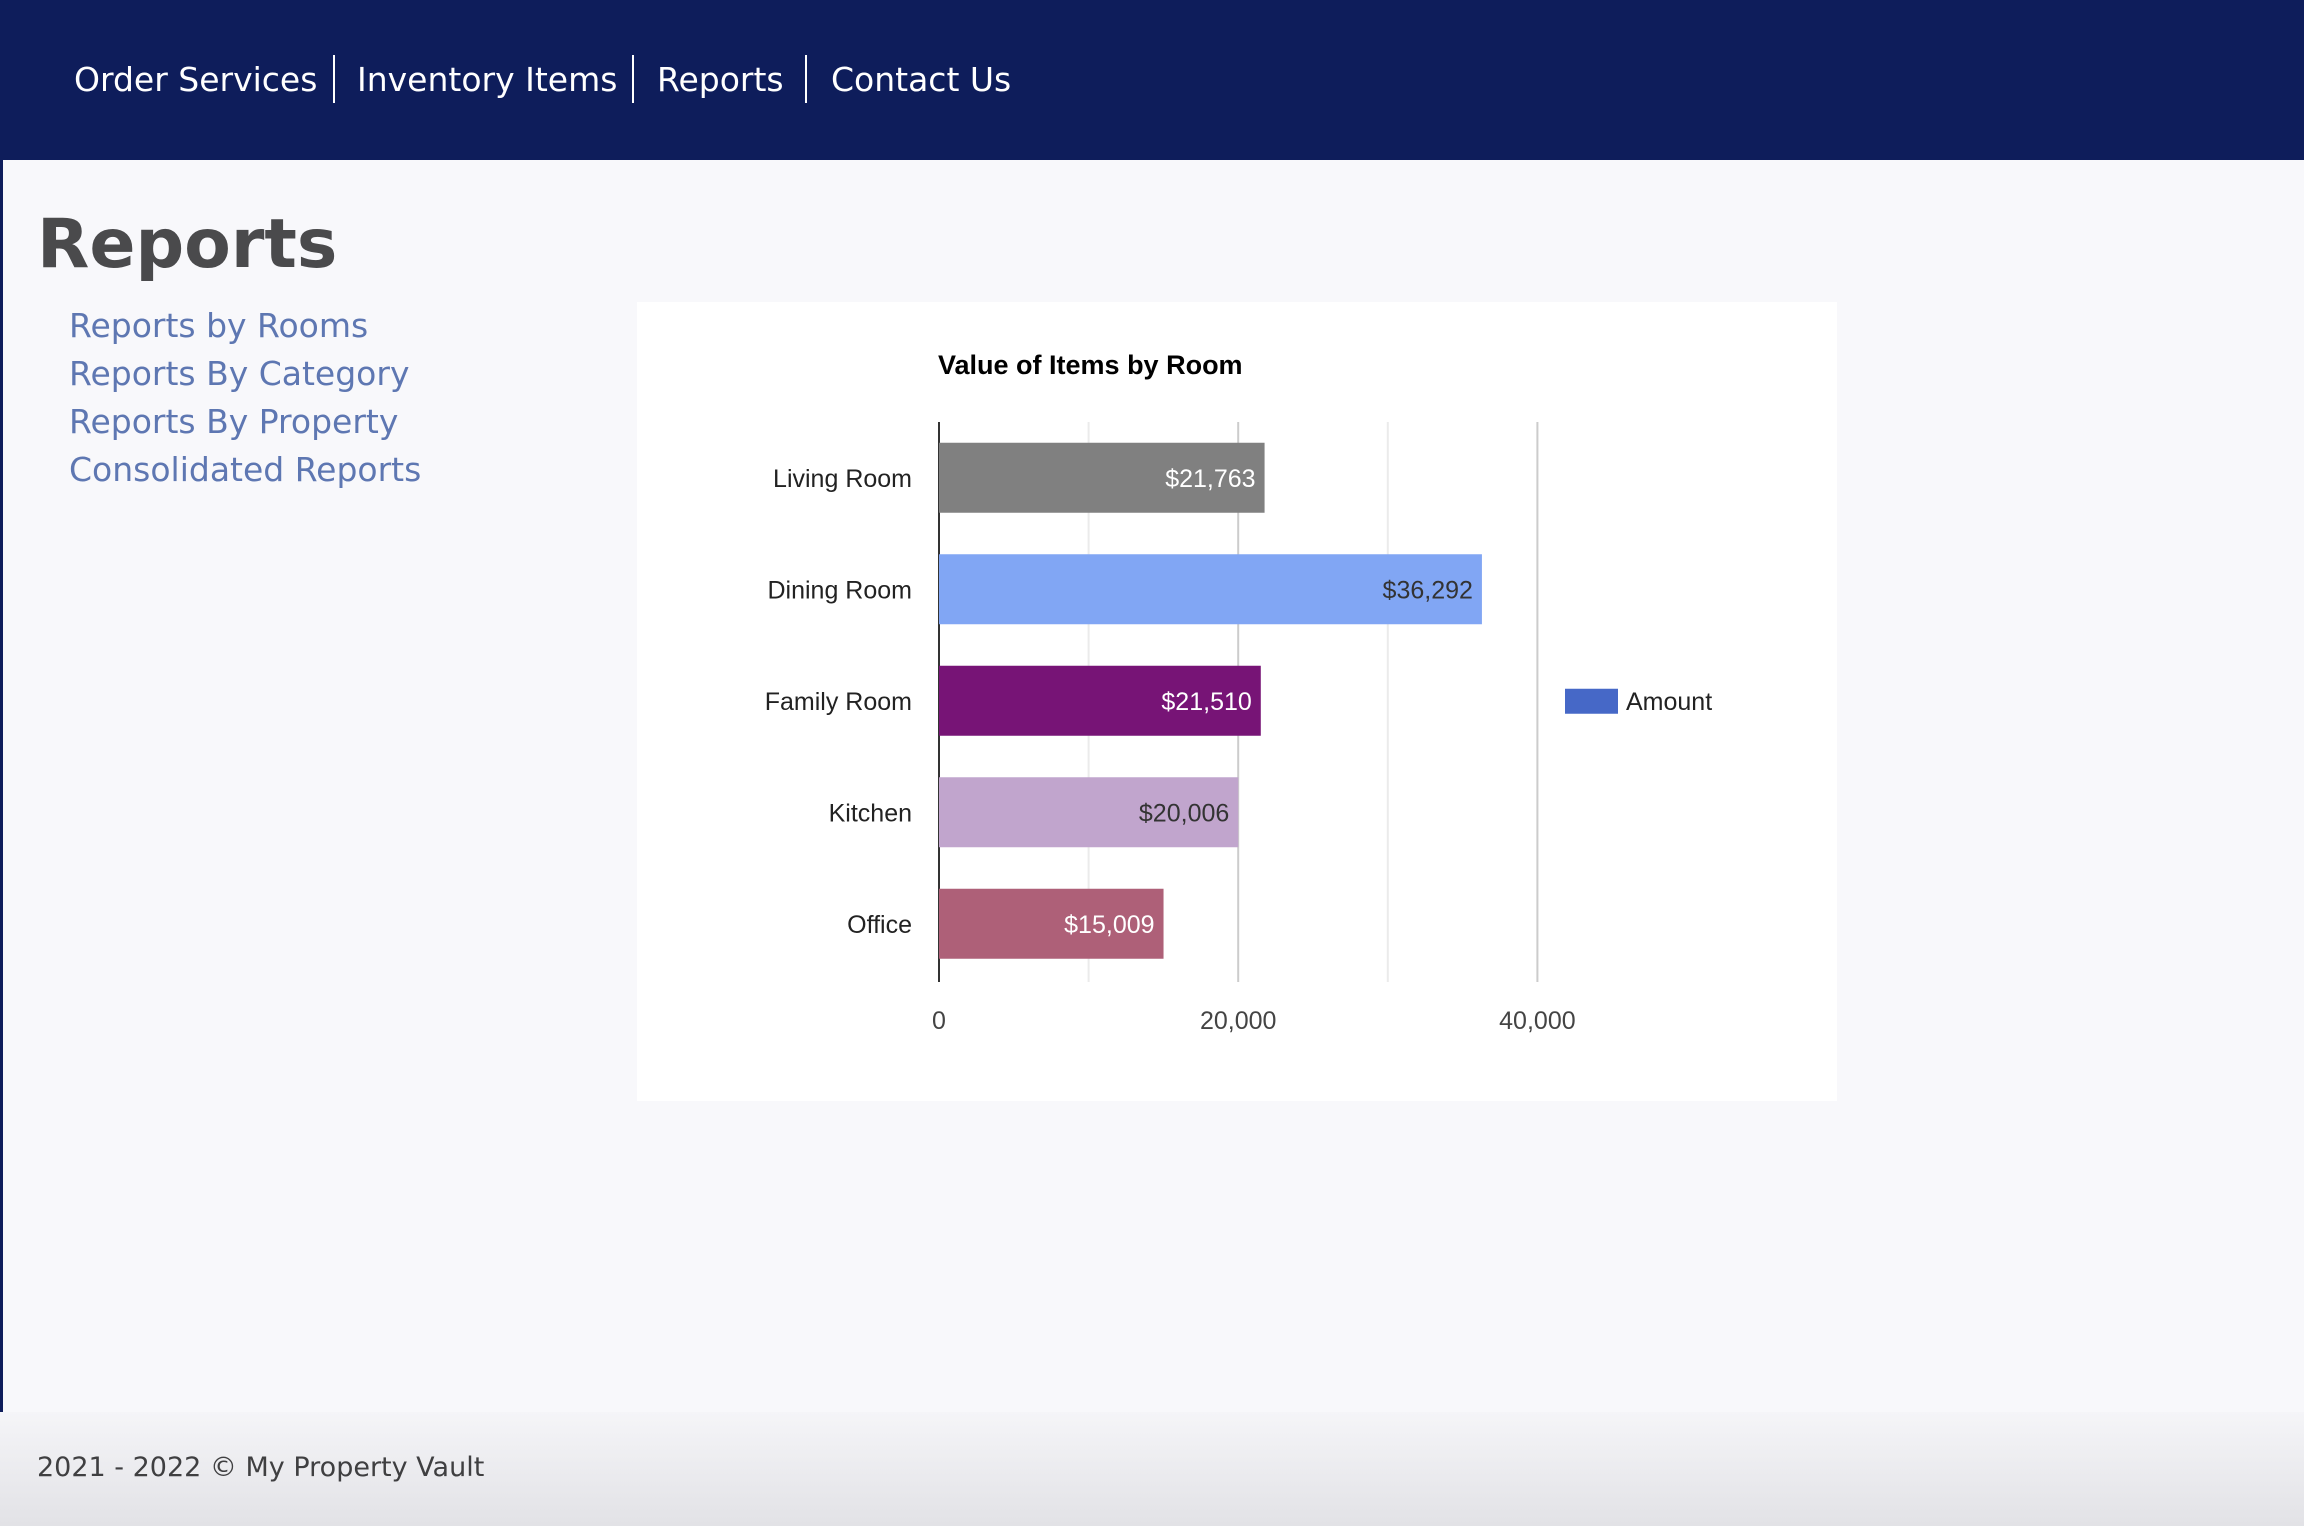 The image size is (2304, 1526). Describe the element at coordinates (921, 80) in the screenshot. I see `nav-contact-us: Contact Us` at that location.